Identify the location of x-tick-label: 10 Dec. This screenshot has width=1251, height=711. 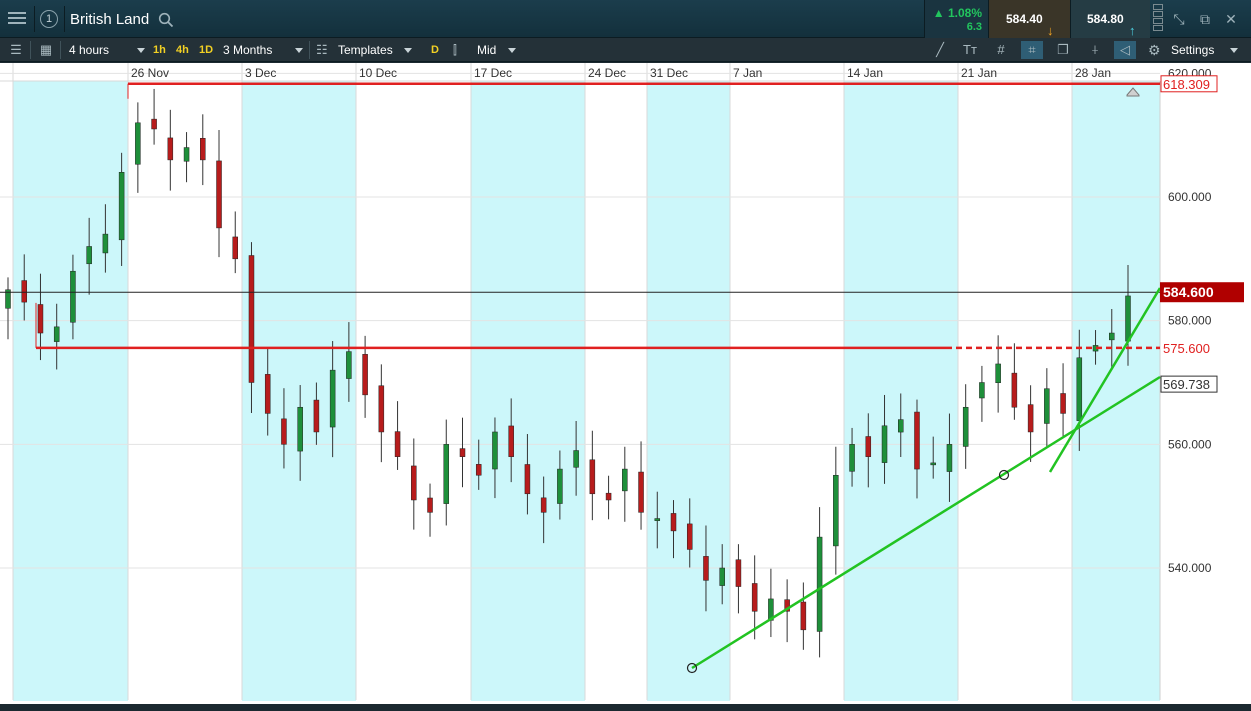
(378, 73).